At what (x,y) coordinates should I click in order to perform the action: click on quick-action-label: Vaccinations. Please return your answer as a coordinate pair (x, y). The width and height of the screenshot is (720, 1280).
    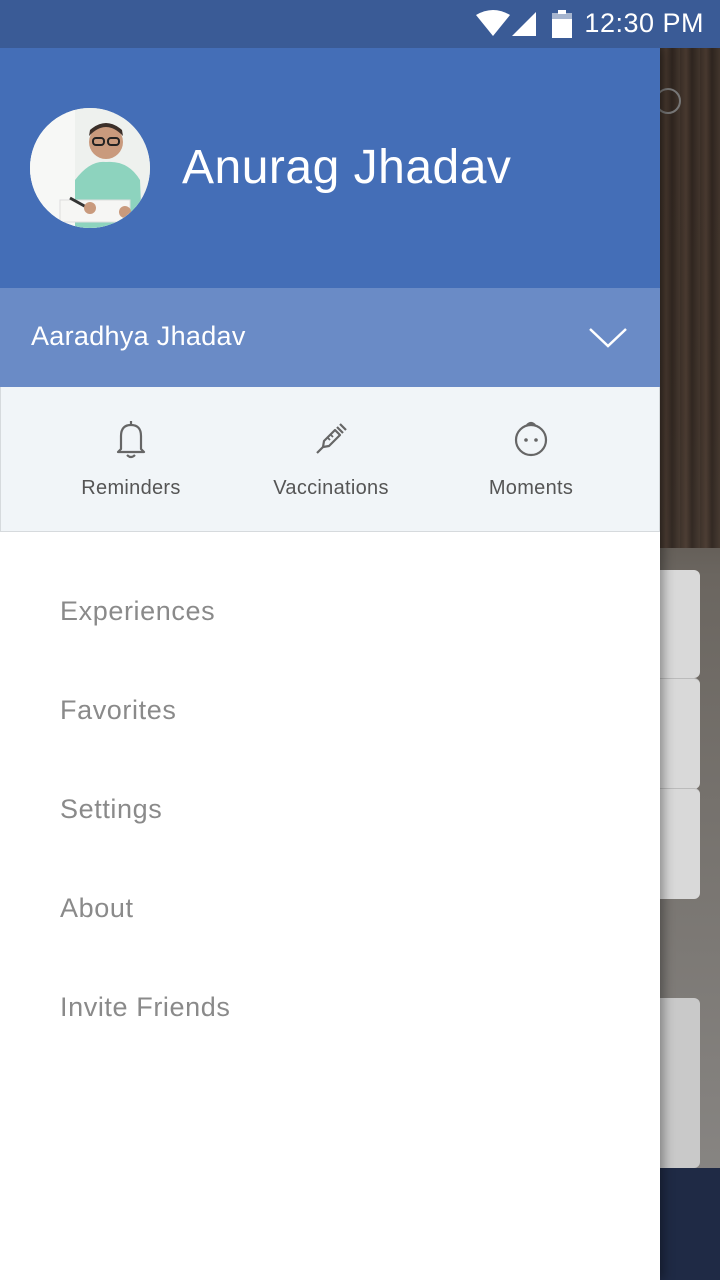
    Looking at the image, I should click on (331, 488).